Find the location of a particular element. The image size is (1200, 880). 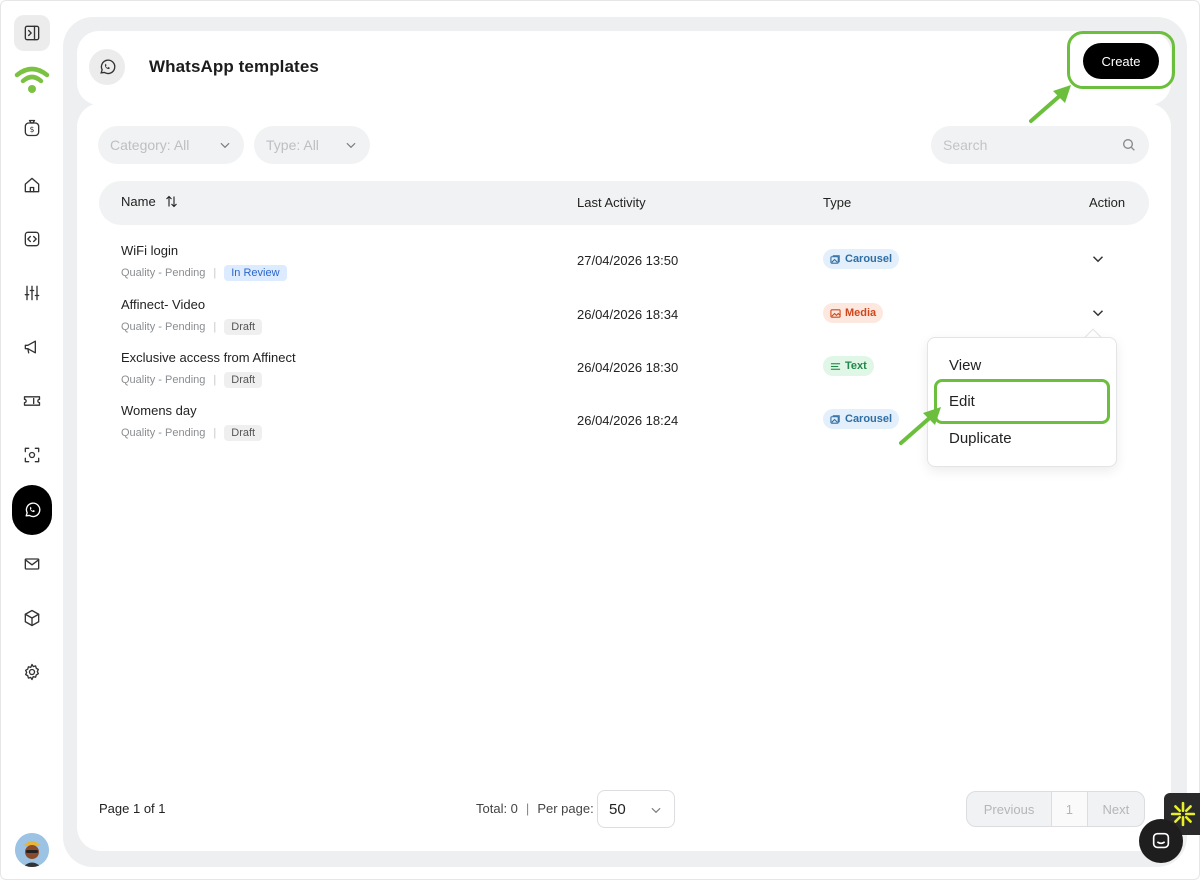

sidebar-item-home is located at coordinates (32, 185).